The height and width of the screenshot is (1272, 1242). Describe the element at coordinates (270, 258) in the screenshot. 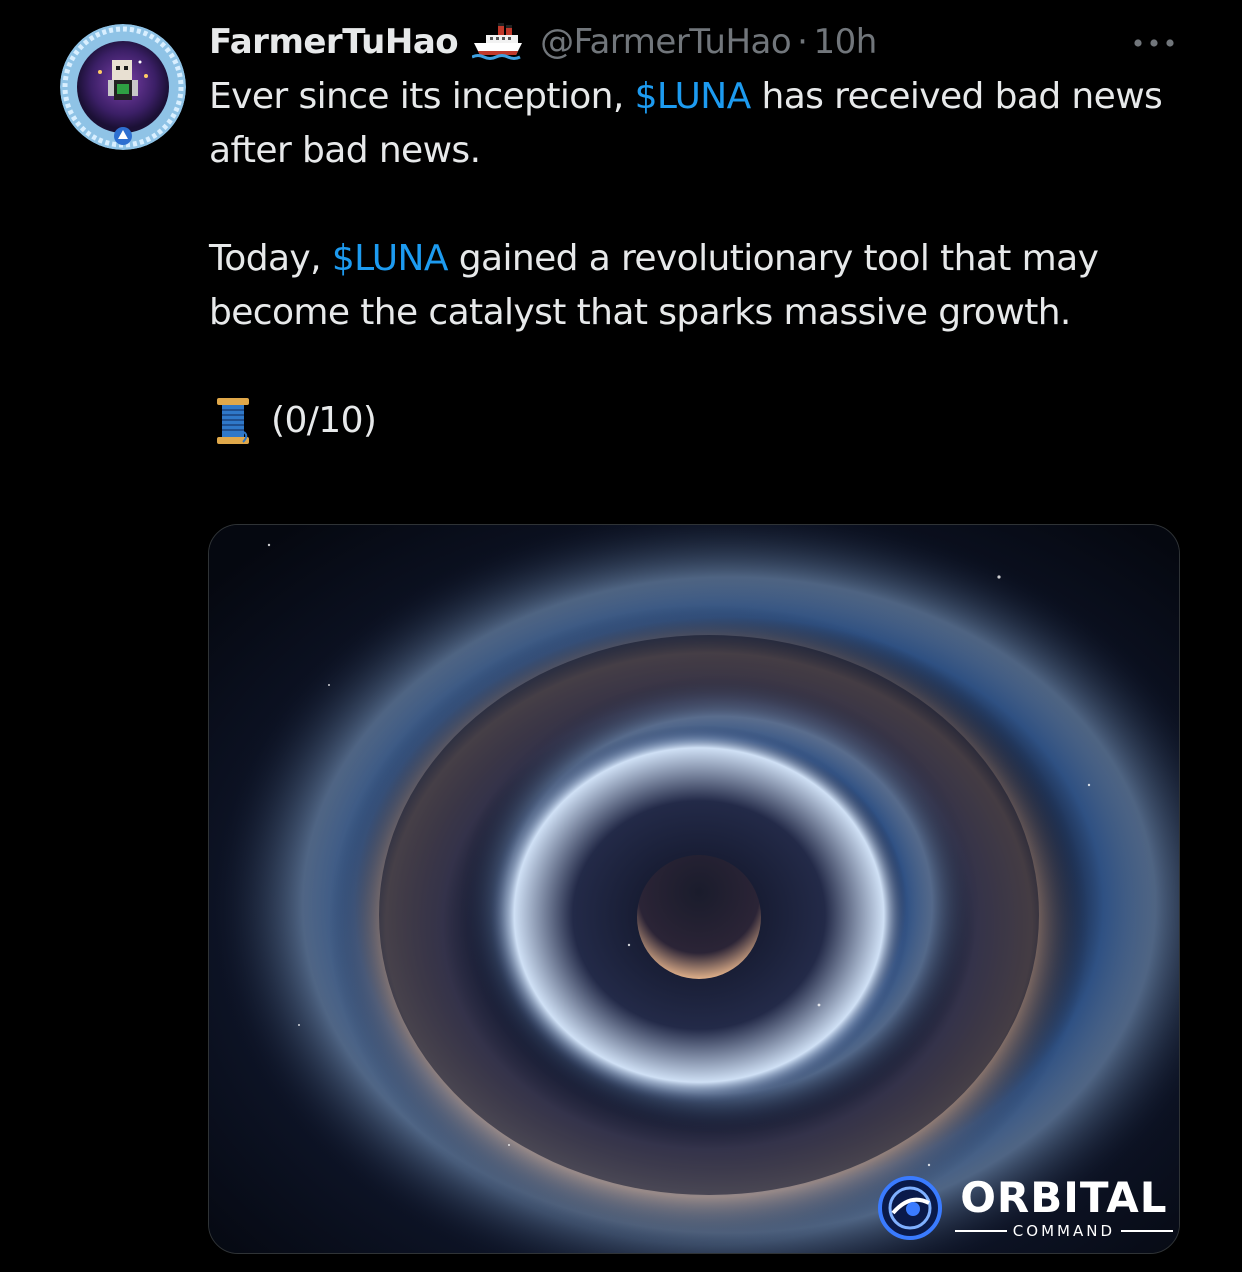

I see `text-segment: Today,` at that location.